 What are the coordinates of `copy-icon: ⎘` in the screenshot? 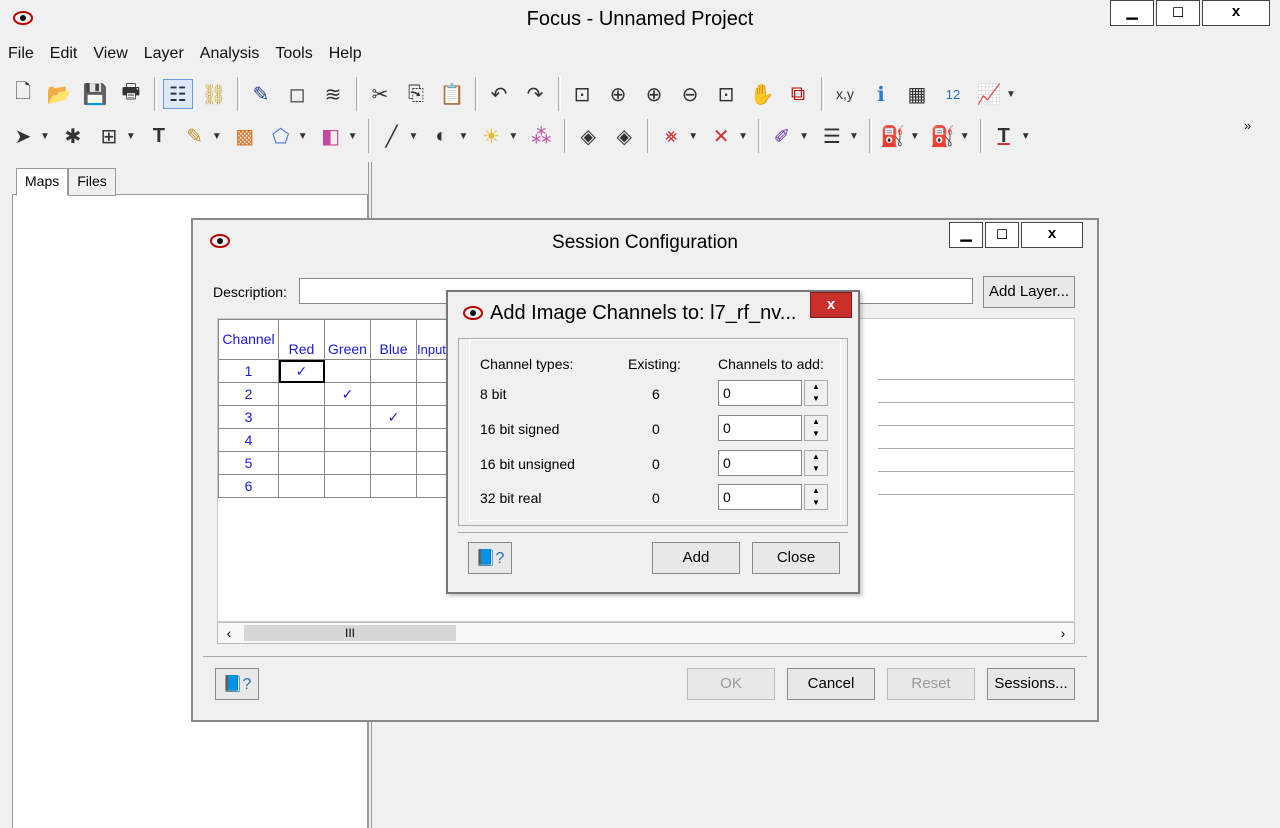 It's located at (416, 94).